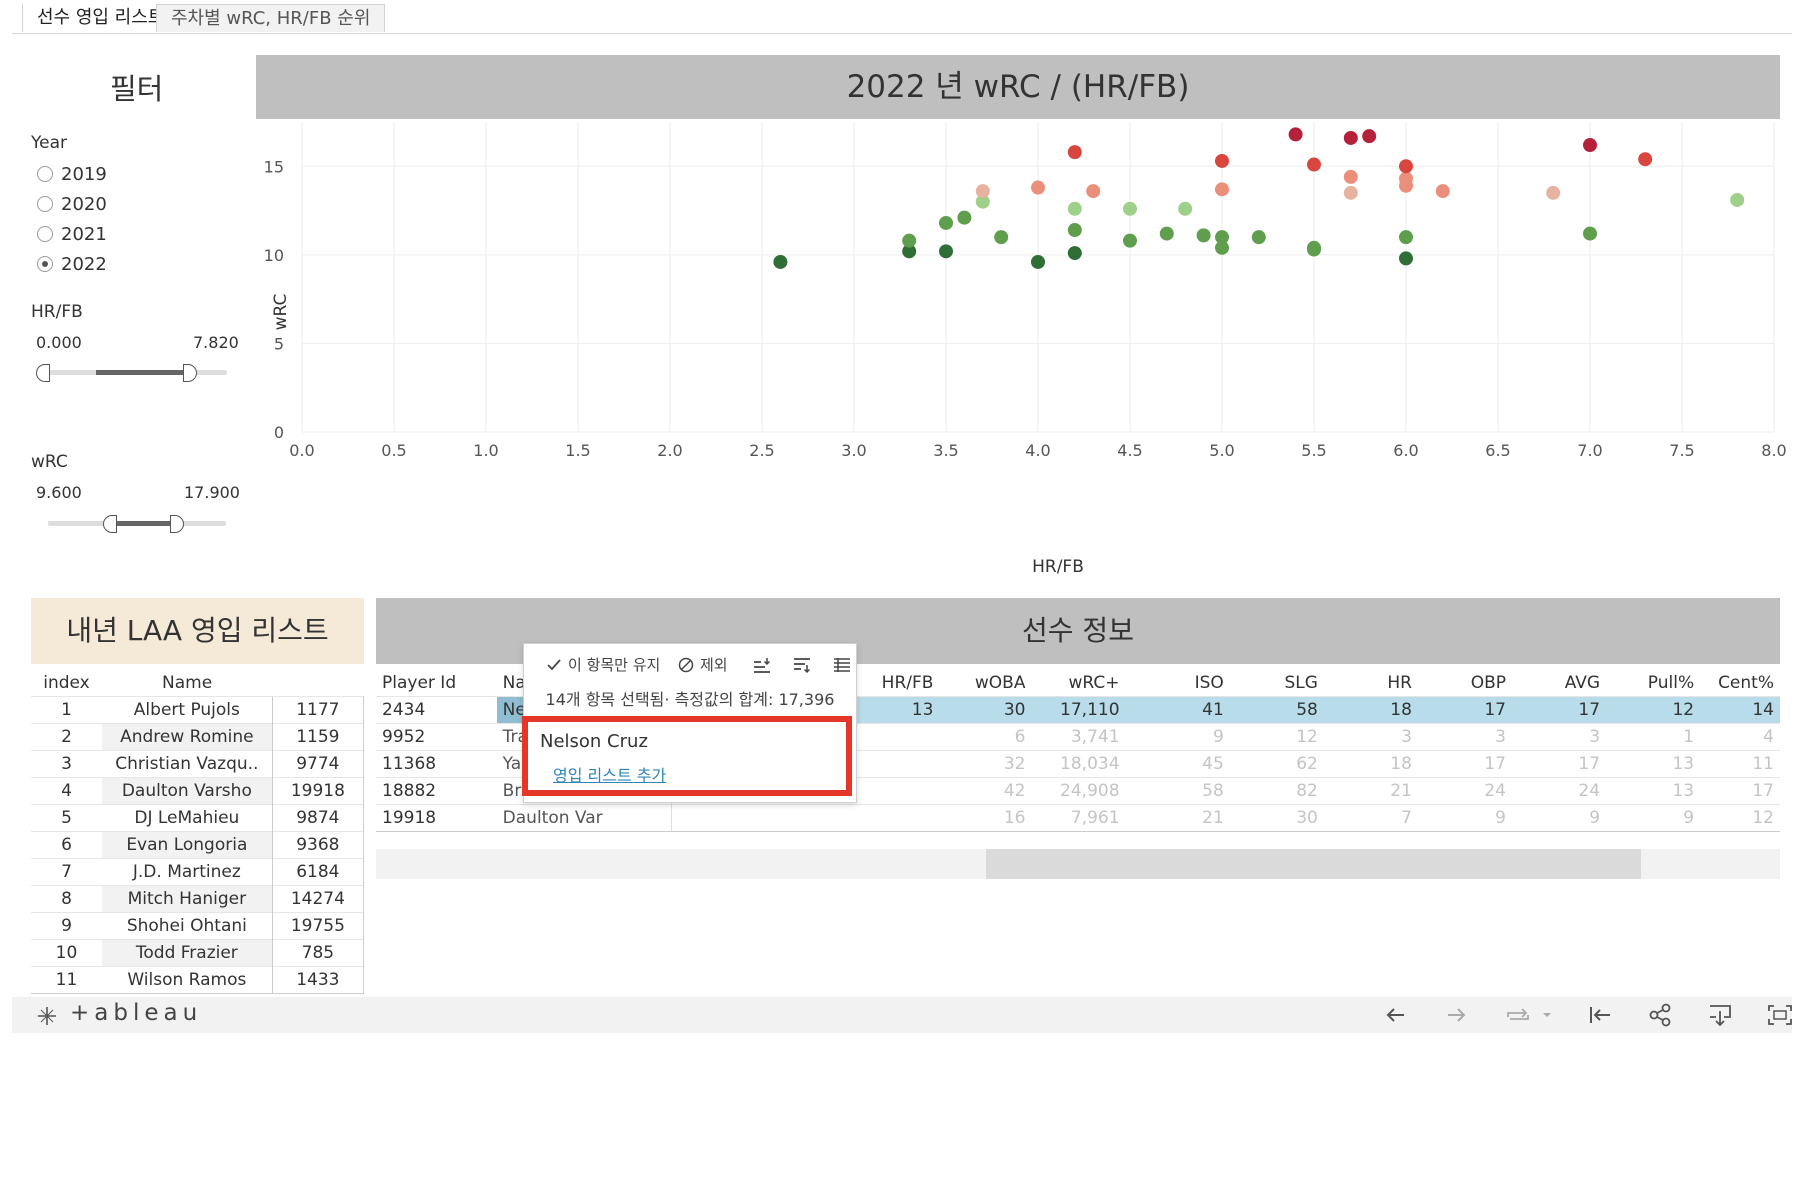  What do you see at coordinates (72, 174) in the screenshot?
I see `year-radio-2019: 2019` at bounding box center [72, 174].